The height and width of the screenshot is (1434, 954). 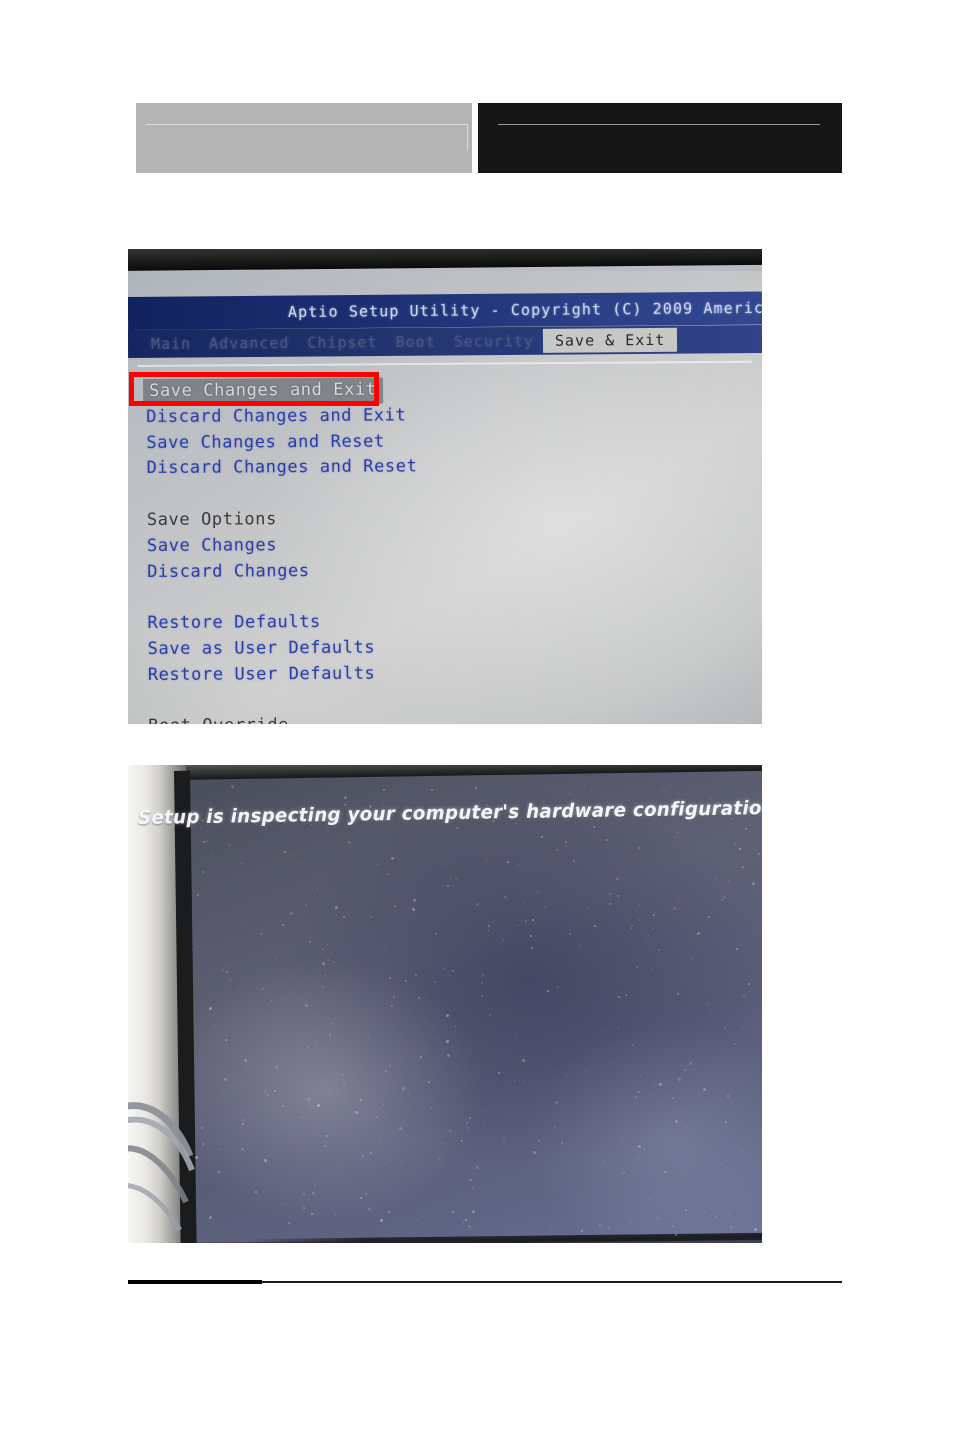 What do you see at coordinates (445, 260) in the screenshot?
I see `monitor-bezel` at bounding box center [445, 260].